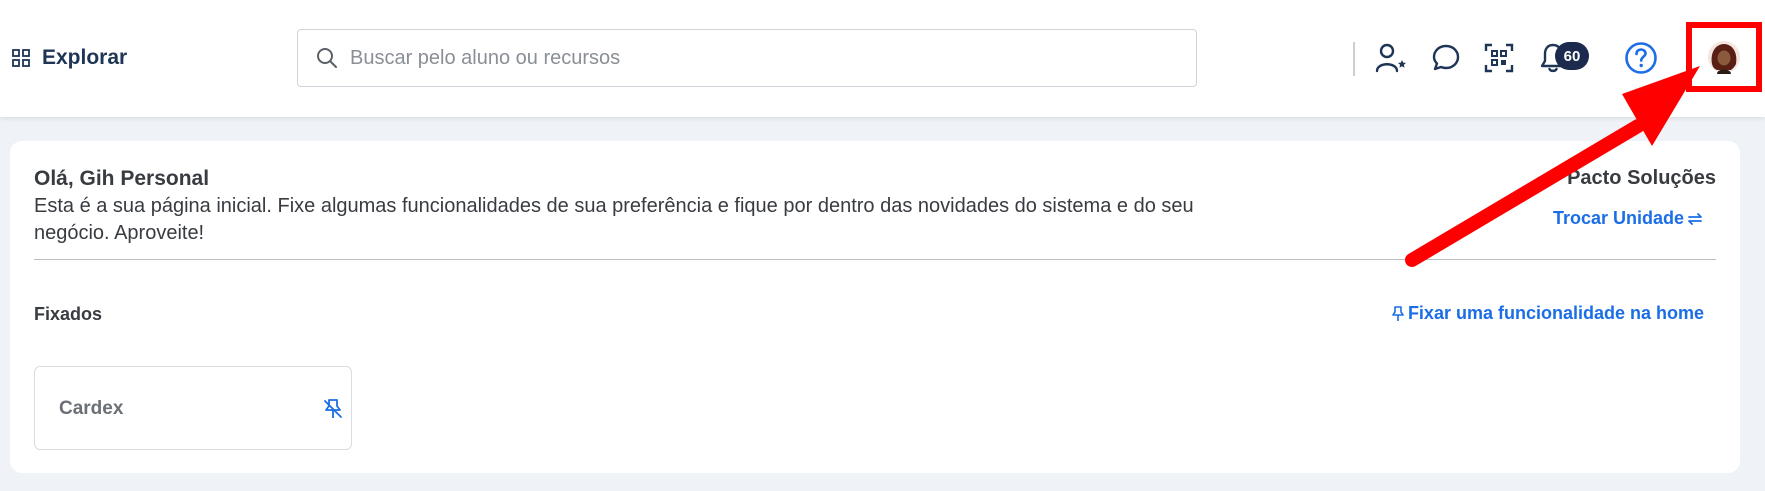  What do you see at coordinates (1354, 59) in the screenshot?
I see `header-divider` at bounding box center [1354, 59].